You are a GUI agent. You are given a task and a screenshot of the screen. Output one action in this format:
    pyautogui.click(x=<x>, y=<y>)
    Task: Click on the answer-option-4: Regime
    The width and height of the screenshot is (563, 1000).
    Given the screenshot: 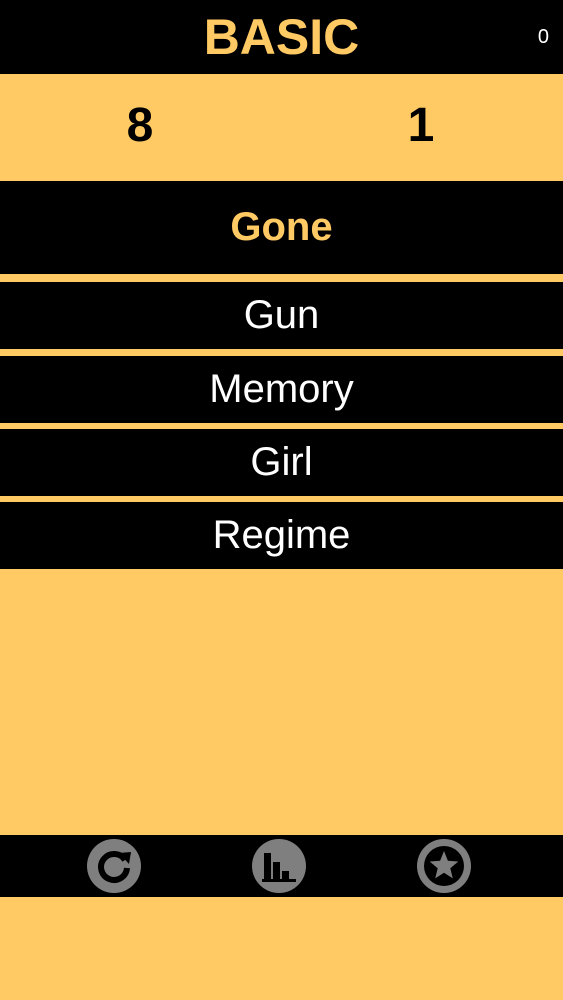 What is the action you would take?
    pyautogui.click(x=281, y=535)
    